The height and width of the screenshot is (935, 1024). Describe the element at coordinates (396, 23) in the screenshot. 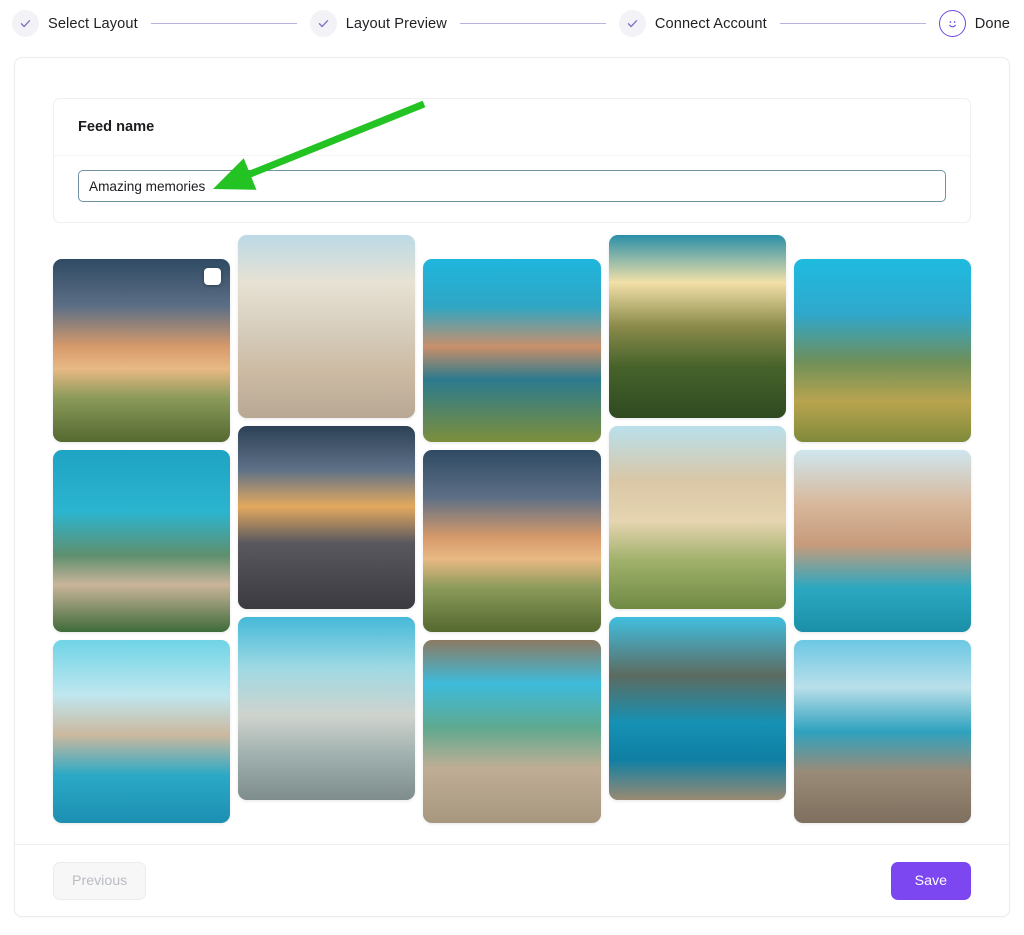

I see `step-label: Layout Preview` at that location.